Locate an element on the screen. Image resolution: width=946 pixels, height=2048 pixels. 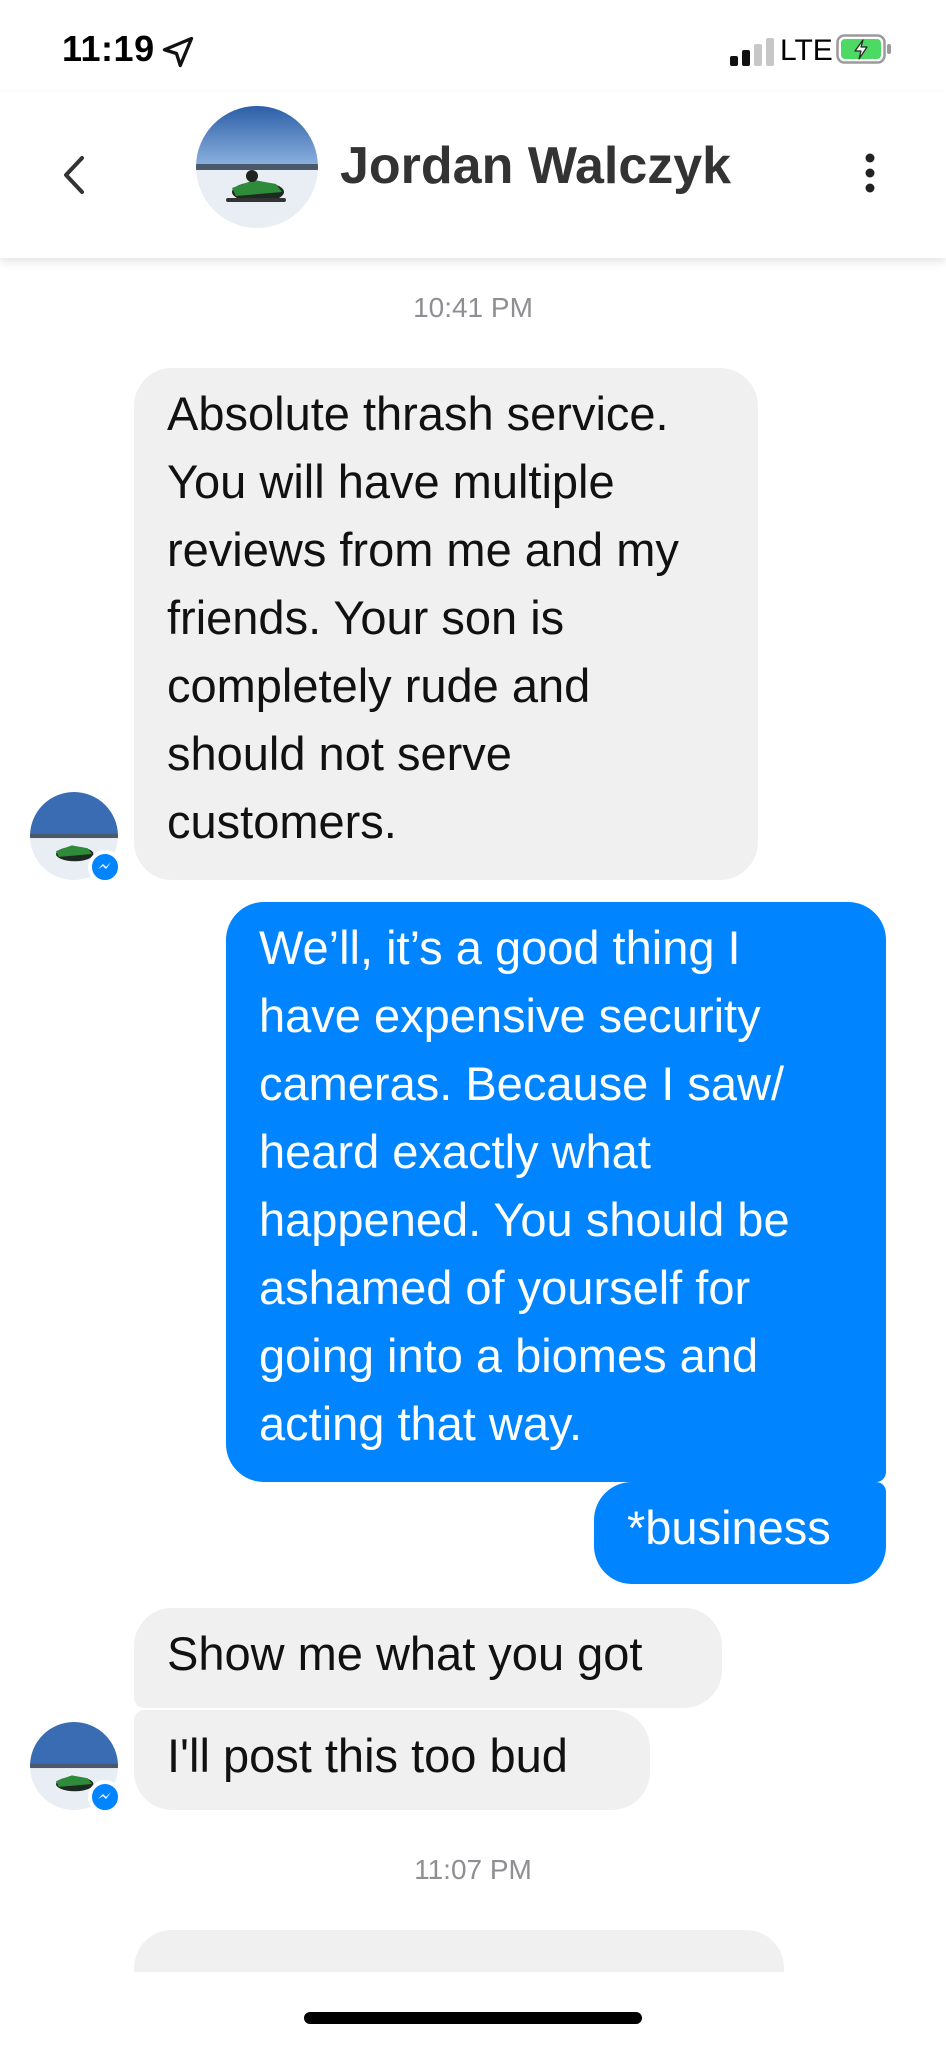
contact-name: Jordan Walczyk is located at coordinates (535, 166).